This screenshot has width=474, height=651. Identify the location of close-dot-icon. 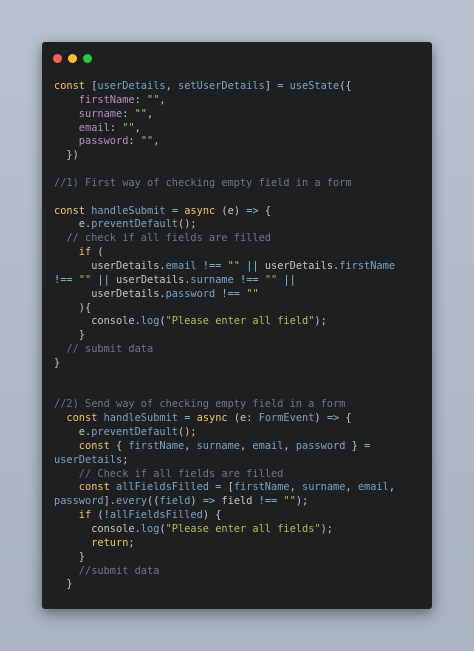
(57, 58).